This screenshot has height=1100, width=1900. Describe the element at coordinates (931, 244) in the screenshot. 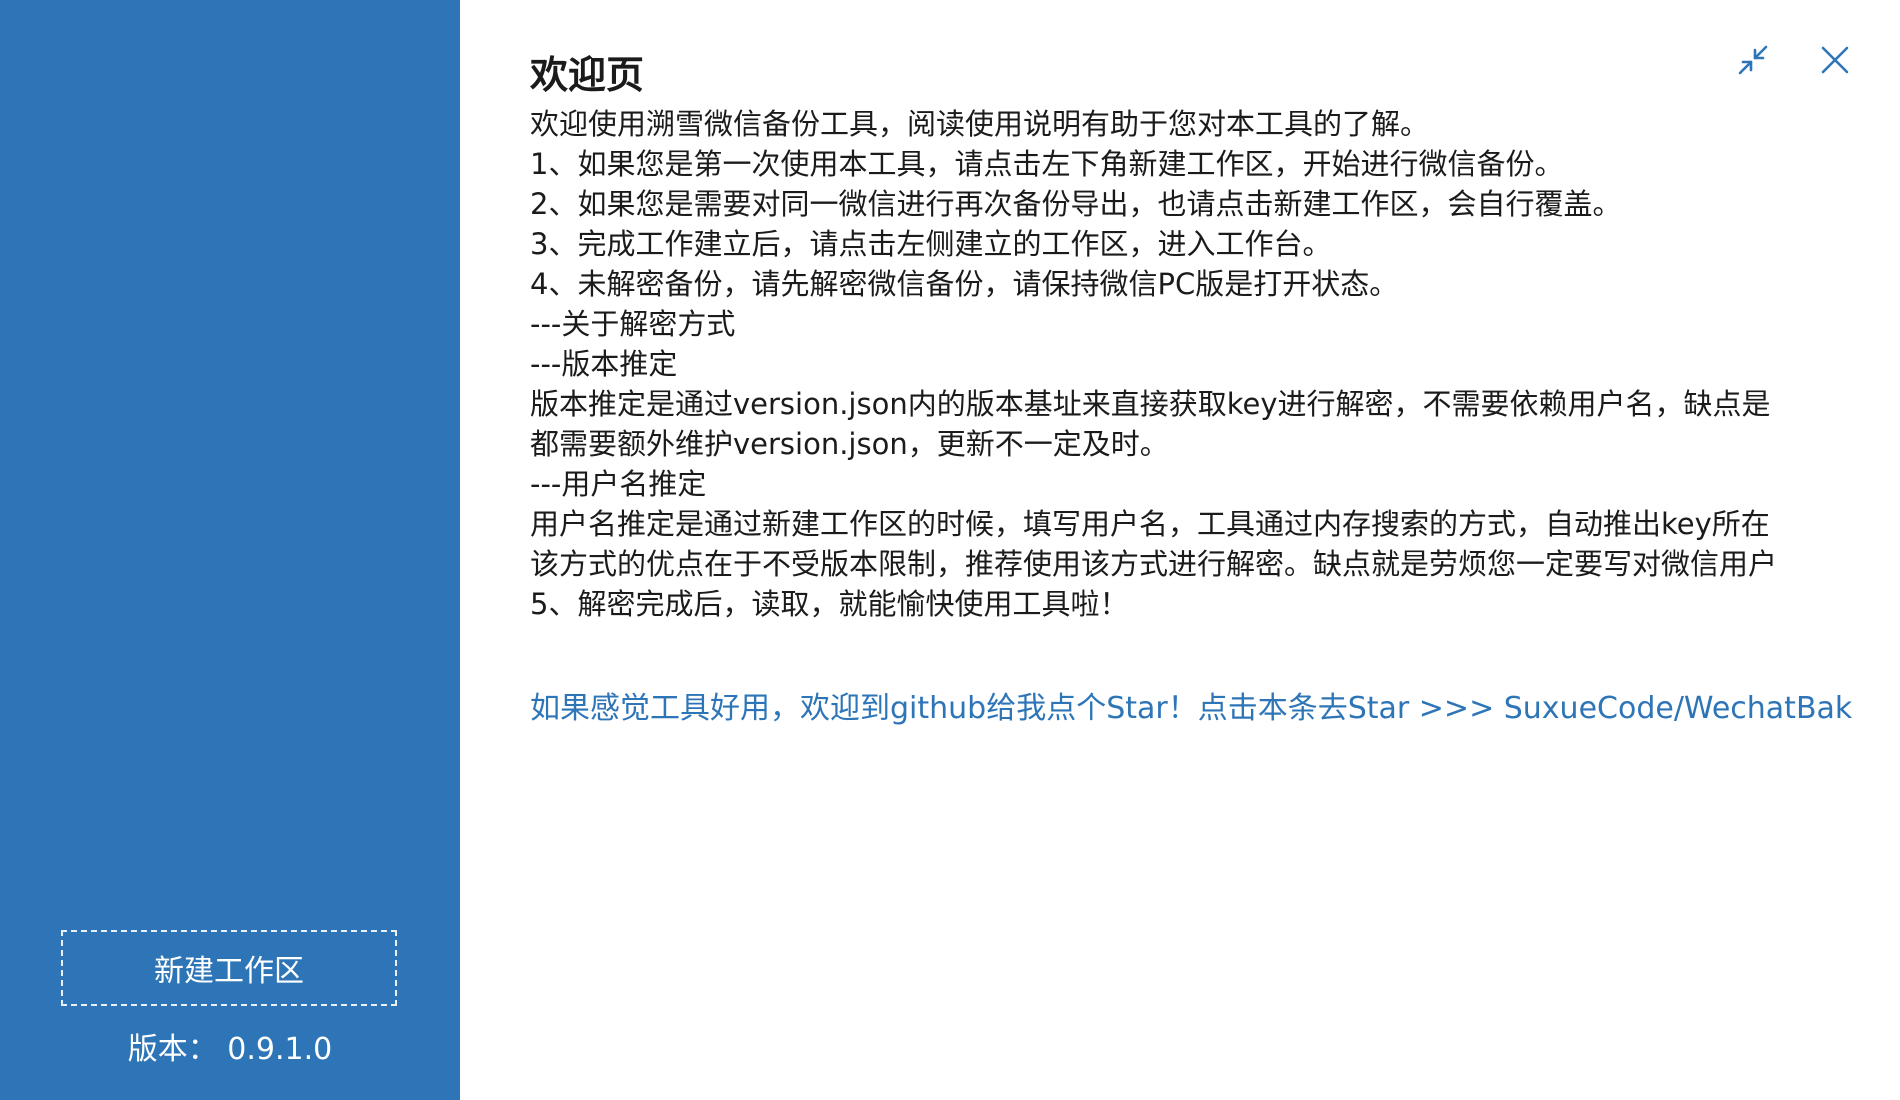

I see `instruction-line: 3、完成工作建立后，请点击左侧建立的工作区，进入工作台。` at that location.